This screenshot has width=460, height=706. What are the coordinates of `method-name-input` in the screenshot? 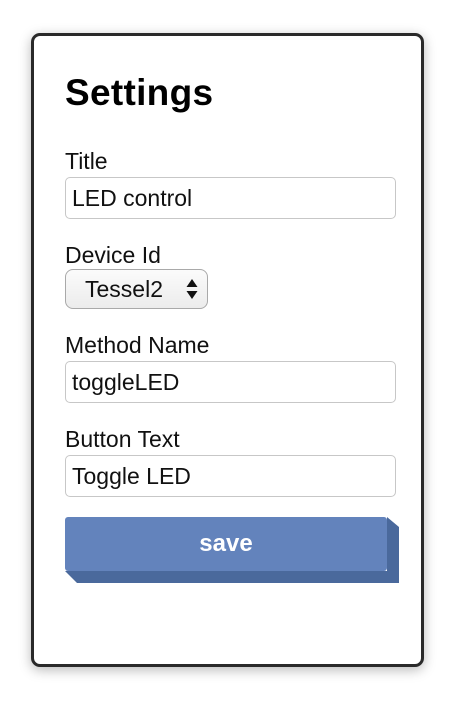 It's located at (230, 382).